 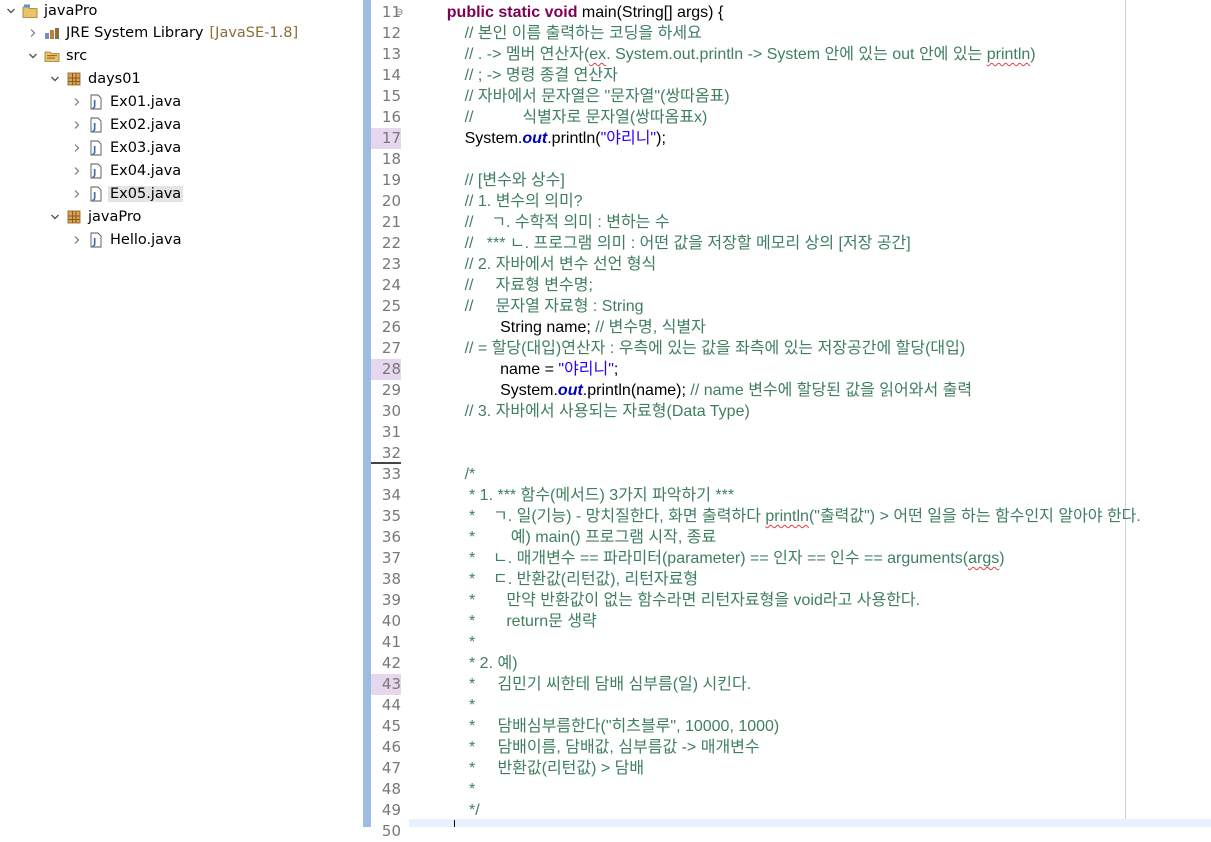 I want to click on code-text: // 문자열 자료형 : String, so click(x=536, y=306).